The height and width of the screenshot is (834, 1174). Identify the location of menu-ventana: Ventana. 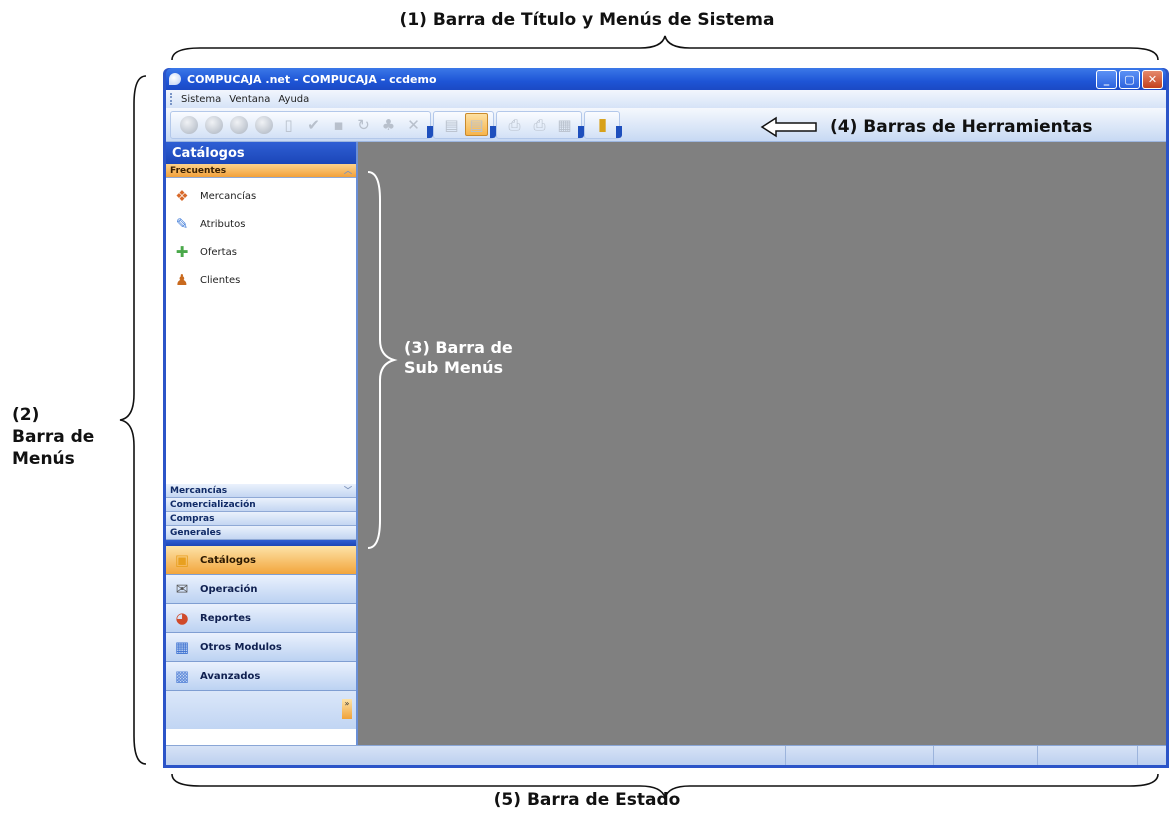
(249, 99).